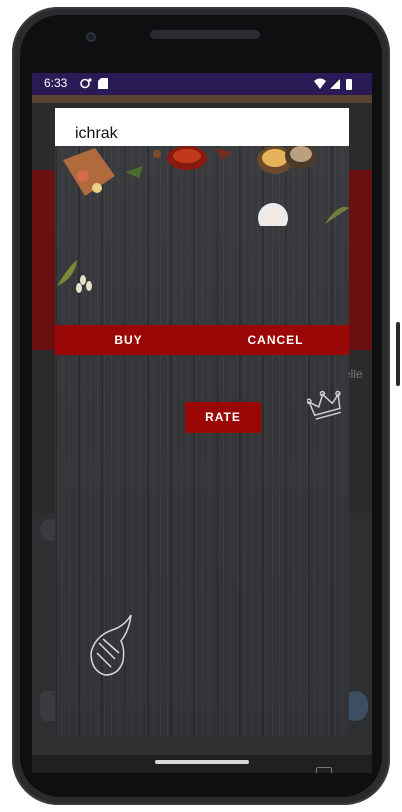 This screenshot has width=402, height=812. I want to click on front-camera, so click(91, 37).